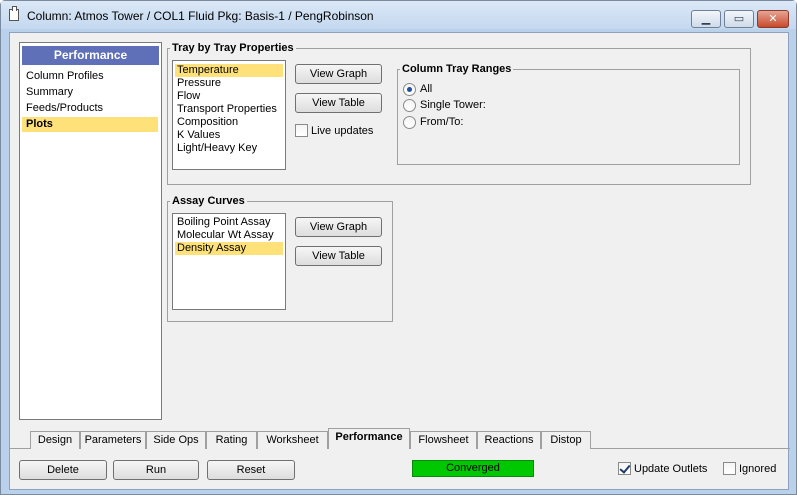 The width and height of the screenshot is (797, 495). What do you see at coordinates (229, 248) in the screenshot?
I see `list-item-density-assay: Density Assay` at bounding box center [229, 248].